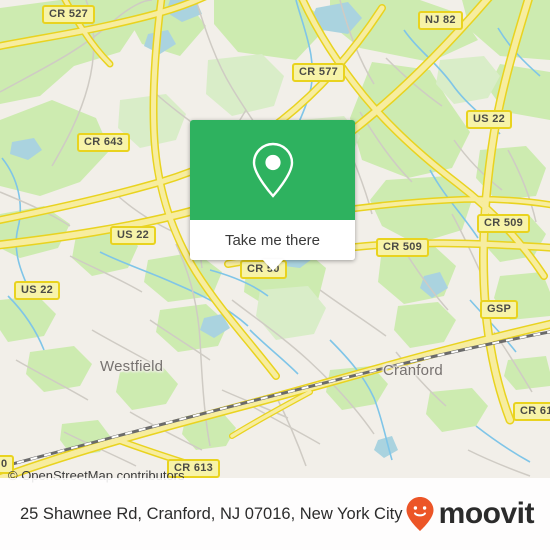  Describe the element at coordinates (133, 235) in the screenshot. I see `road-shield-us-22-mid: US 22` at that location.